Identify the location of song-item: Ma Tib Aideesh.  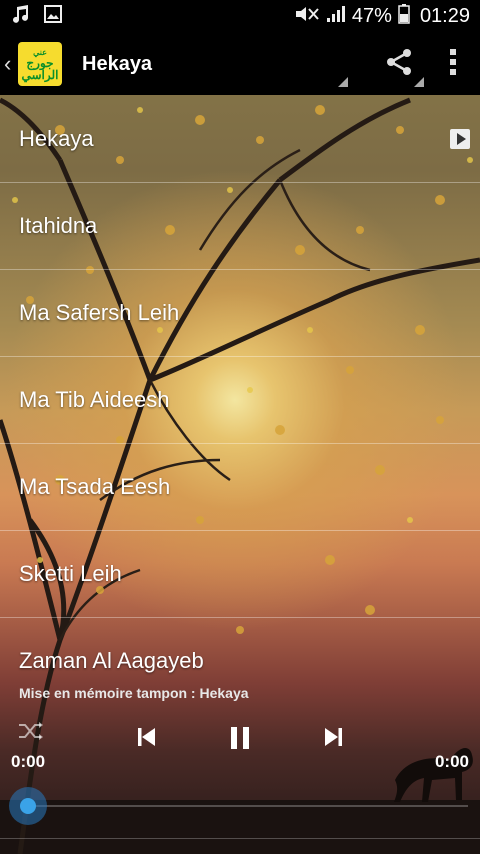
(240, 400).